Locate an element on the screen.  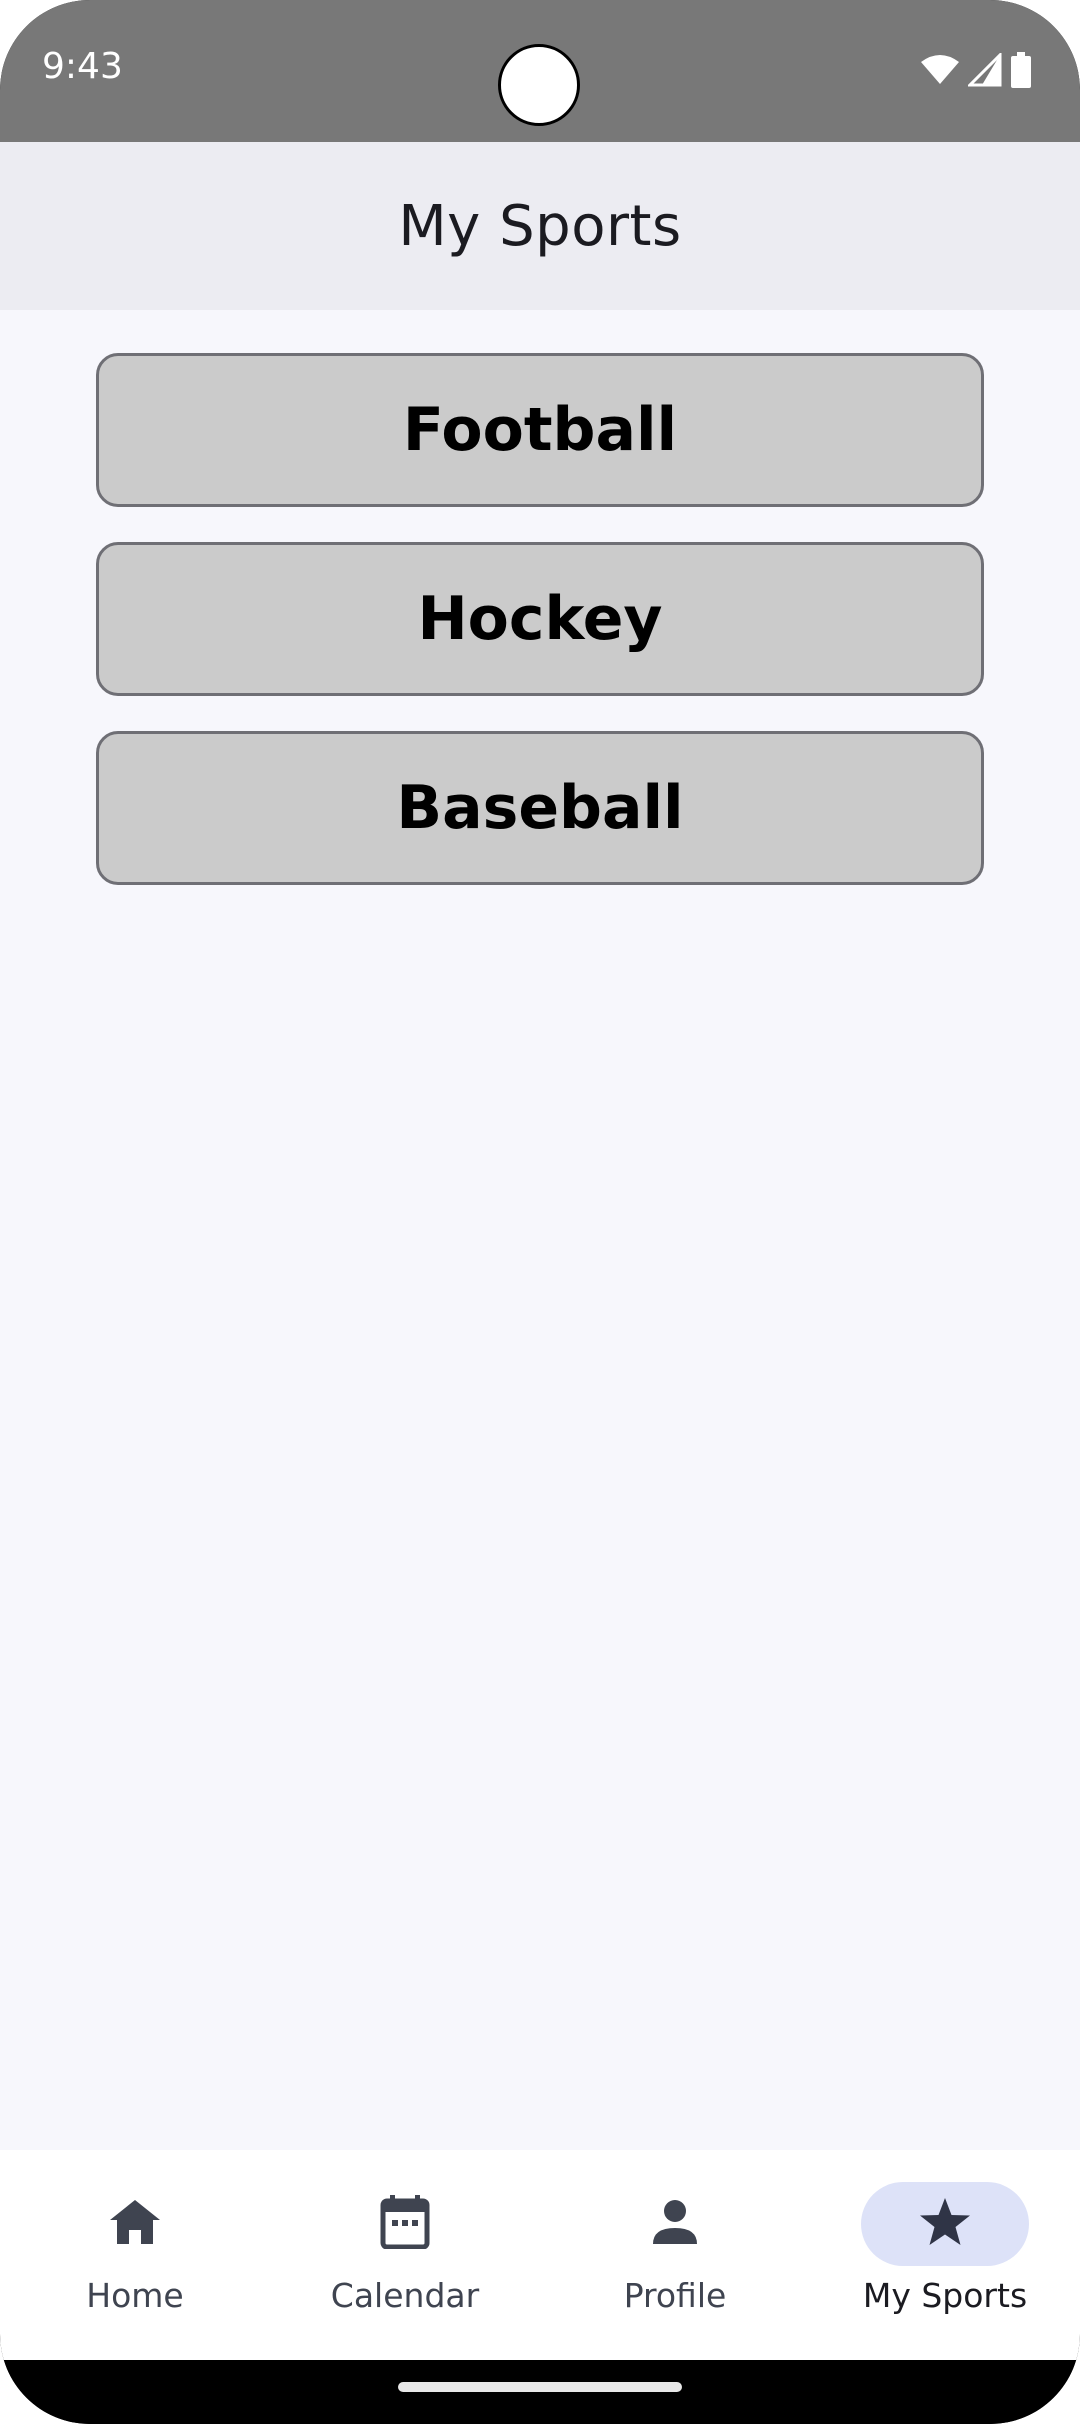
top-app-bar: My Sports is located at coordinates (540, 226).